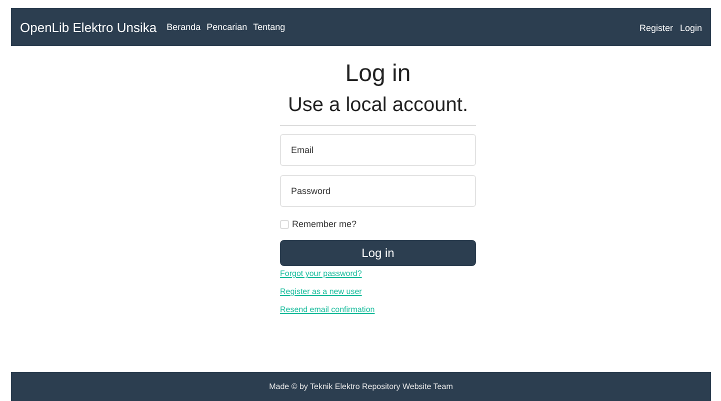 The width and height of the screenshot is (721, 401). What do you see at coordinates (378, 150) in the screenshot?
I see `email-field: Email` at bounding box center [378, 150].